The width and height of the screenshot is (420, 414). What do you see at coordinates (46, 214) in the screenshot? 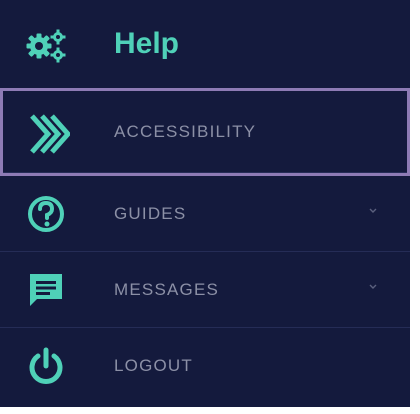
I see `question-circle-icon` at bounding box center [46, 214].